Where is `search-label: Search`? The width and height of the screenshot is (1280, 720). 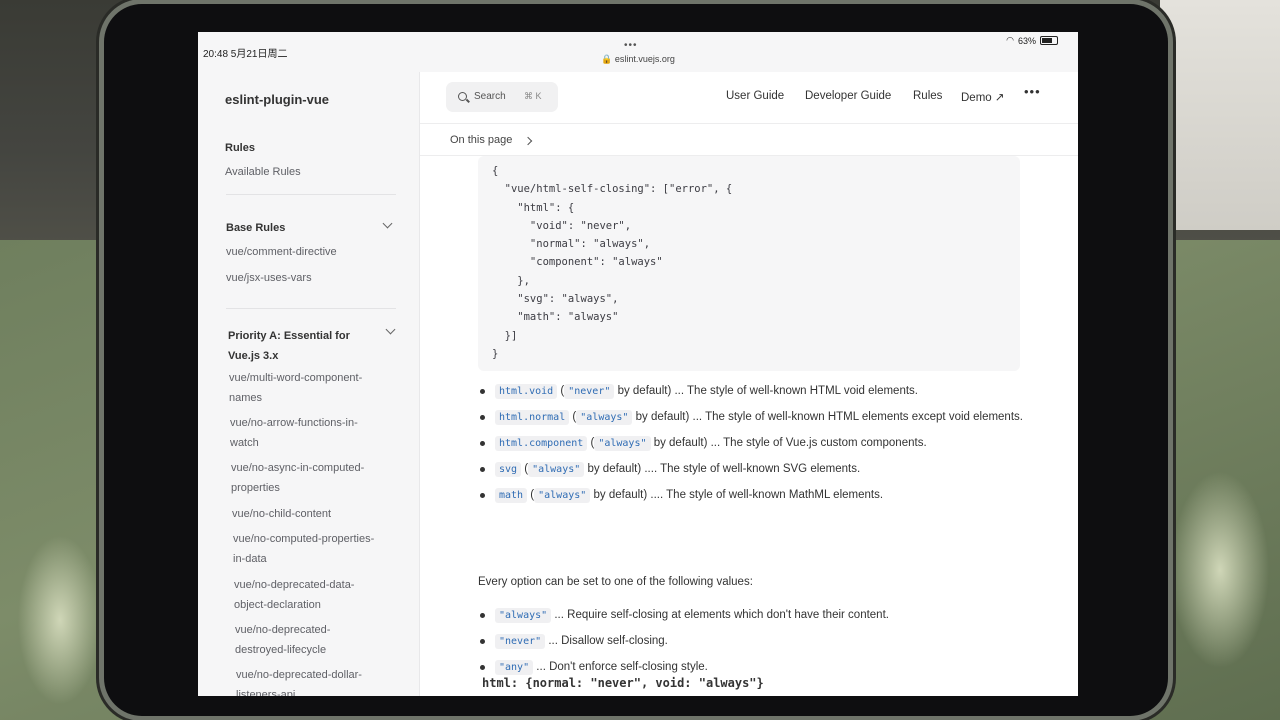 search-label: Search is located at coordinates (490, 96).